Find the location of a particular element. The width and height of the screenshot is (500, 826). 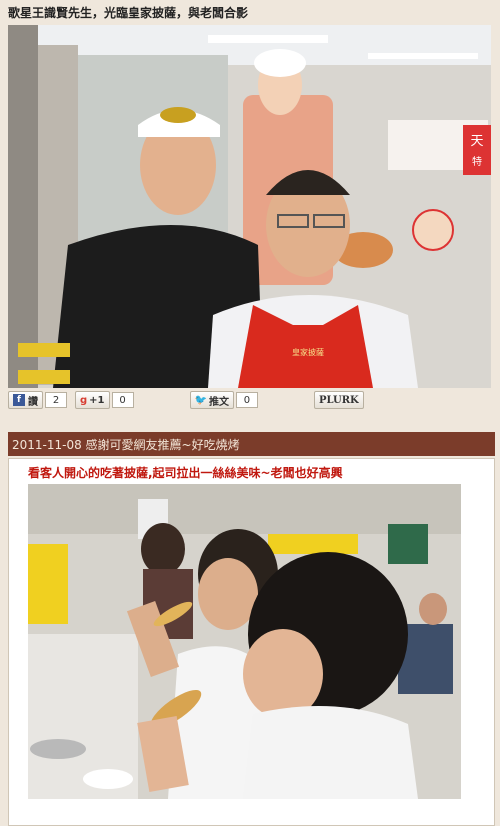

facebook-icon: f is located at coordinates (19, 400).